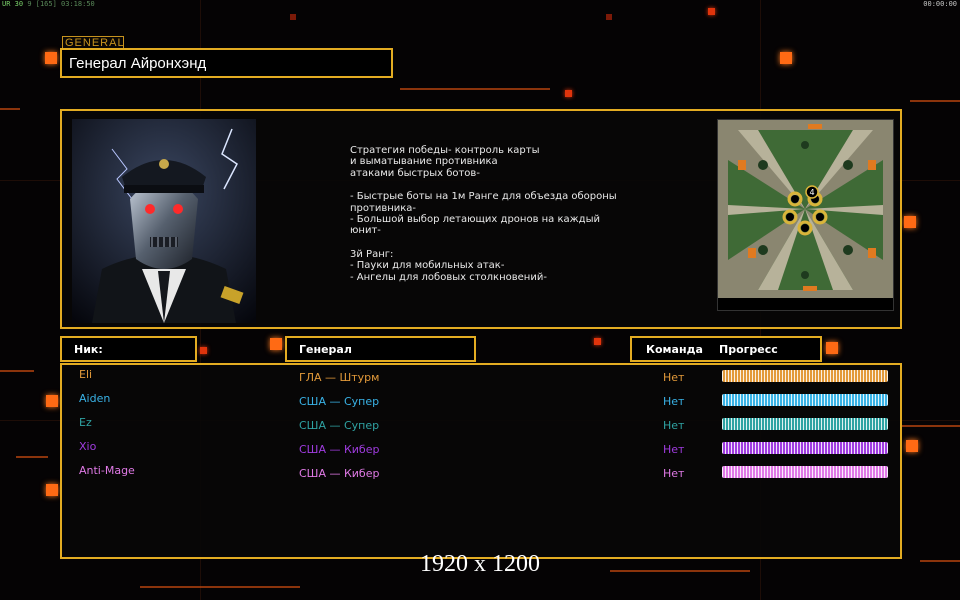  Describe the element at coordinates (226, 63) in the screenshot. I see `general-title-box: Генерал Айронхэнд` at that location.